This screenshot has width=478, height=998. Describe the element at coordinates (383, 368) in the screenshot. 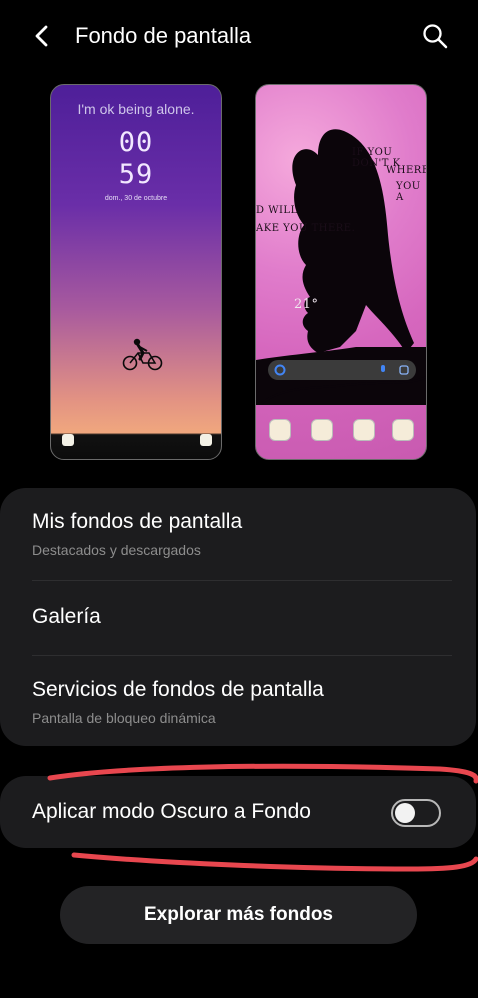

I see `microphone-icon` at that location.